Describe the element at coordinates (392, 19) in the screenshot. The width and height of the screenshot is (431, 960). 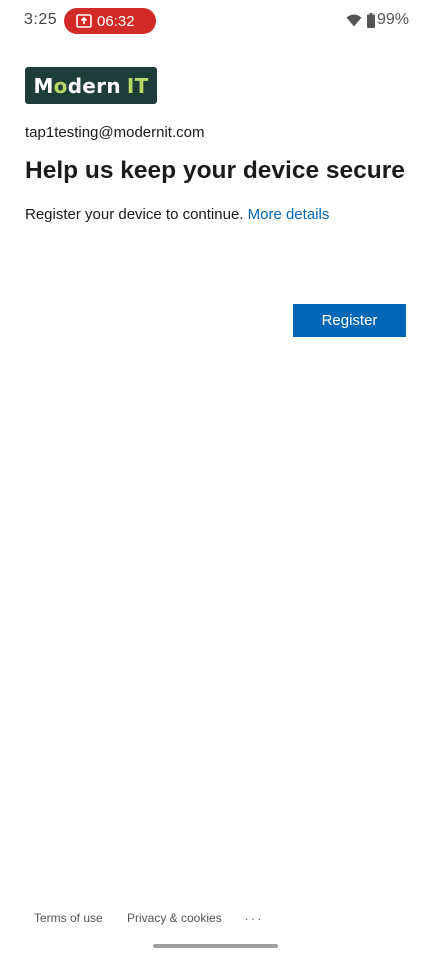
I see `battery-percentage: 99%` at that location.